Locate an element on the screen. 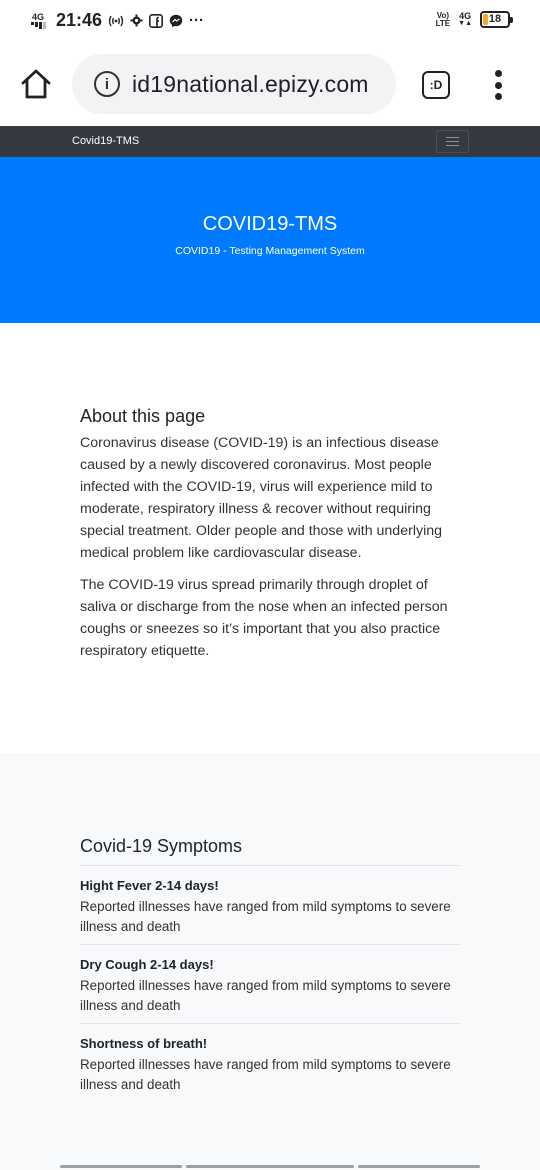  more-dots-icon: ··· is located at coordinates (197, 20).